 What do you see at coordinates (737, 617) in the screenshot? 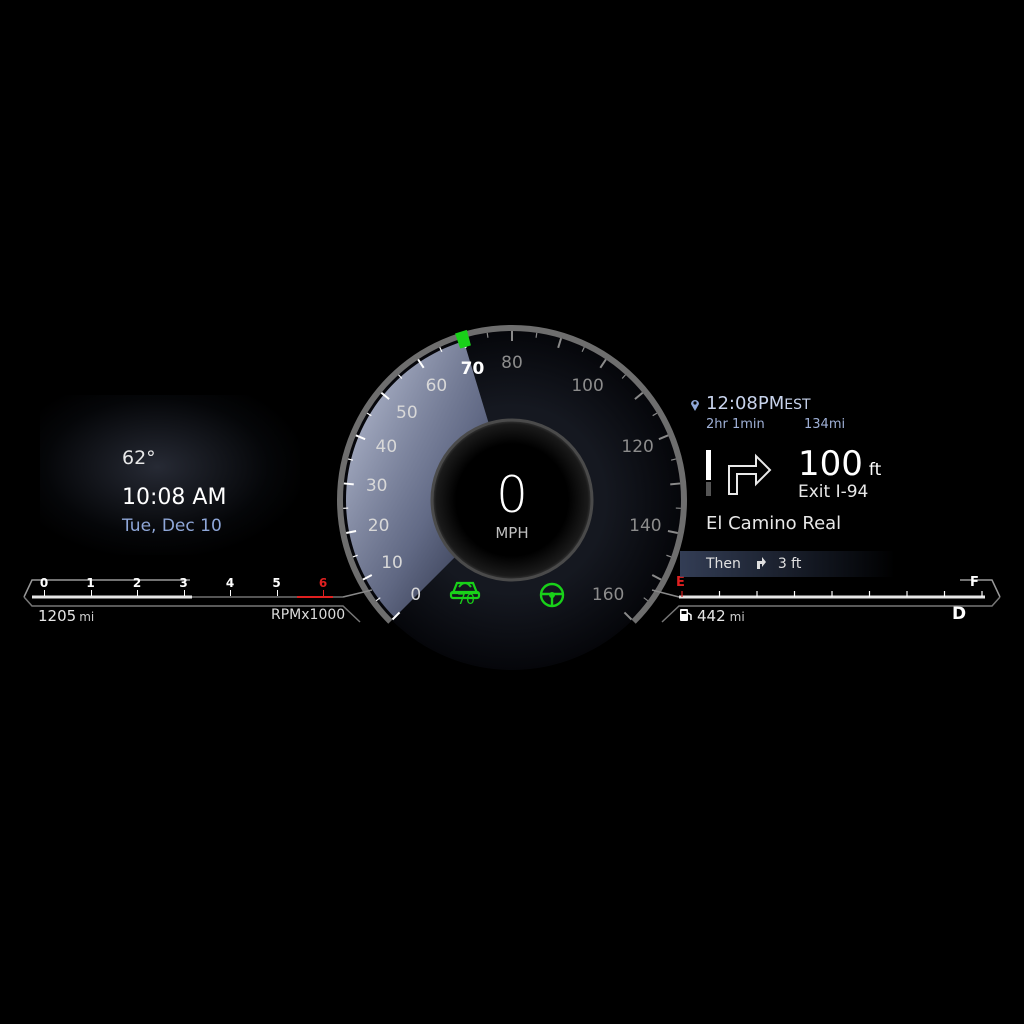
I see `fuel-range-unit: mi` at bounding box center [737, 617].